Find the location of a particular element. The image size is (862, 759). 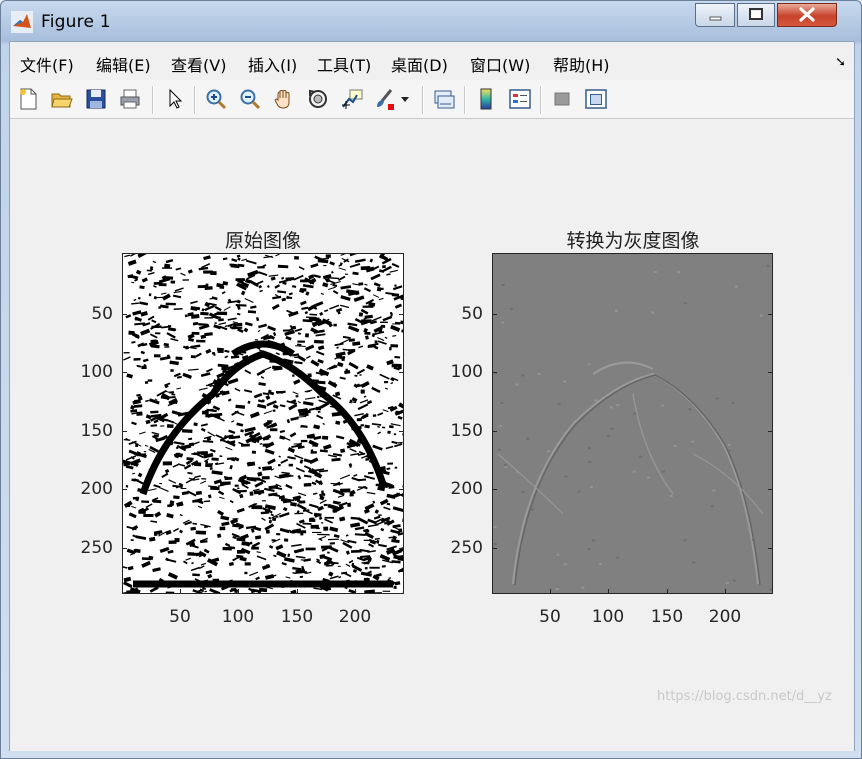

new-figure-icon is located at coordinates (28, 99).